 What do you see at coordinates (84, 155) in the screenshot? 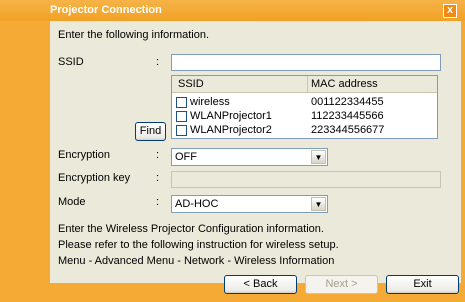
I see `encryption-label: Encryption` at bounding box center [84, 155].